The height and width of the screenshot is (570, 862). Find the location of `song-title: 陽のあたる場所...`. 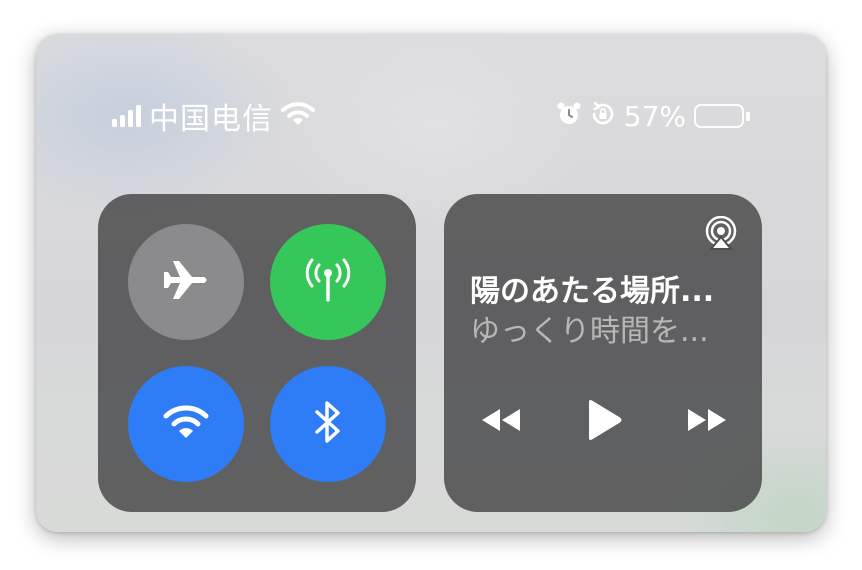

song-title: 陽のあたる場所... is located at coordinates (592, 291).